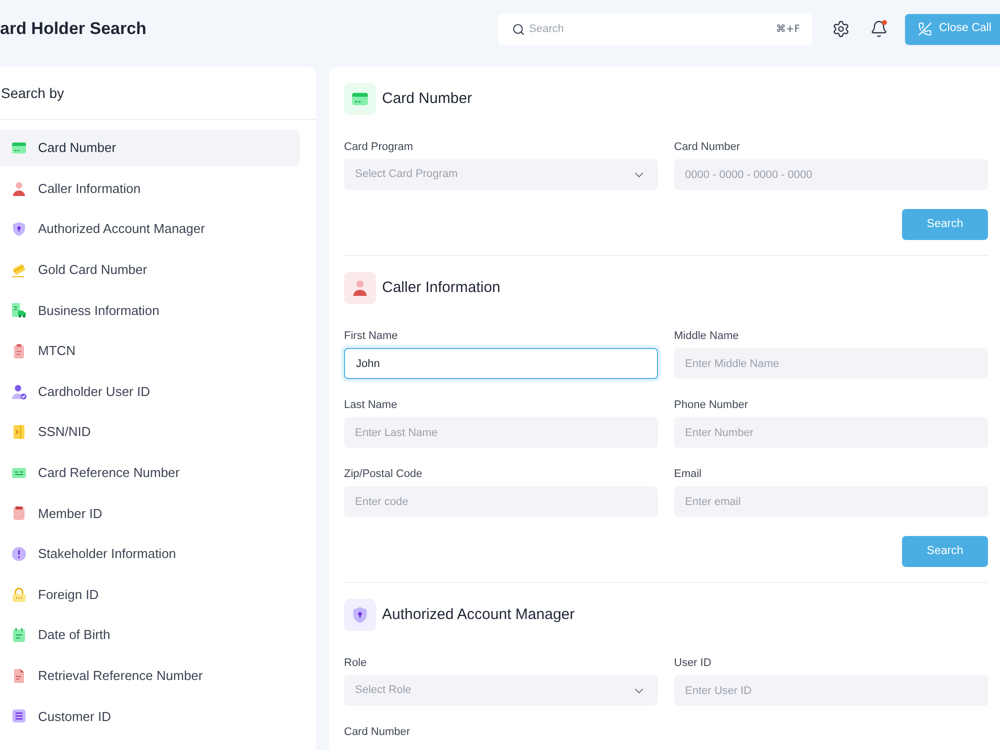 Image resolution: width=1000 pixels, height=750 pixels. What do you see at coordinates (379, 147) in the screenshot?
I see `field-label: Card Program` at bounding box center [379, 147].